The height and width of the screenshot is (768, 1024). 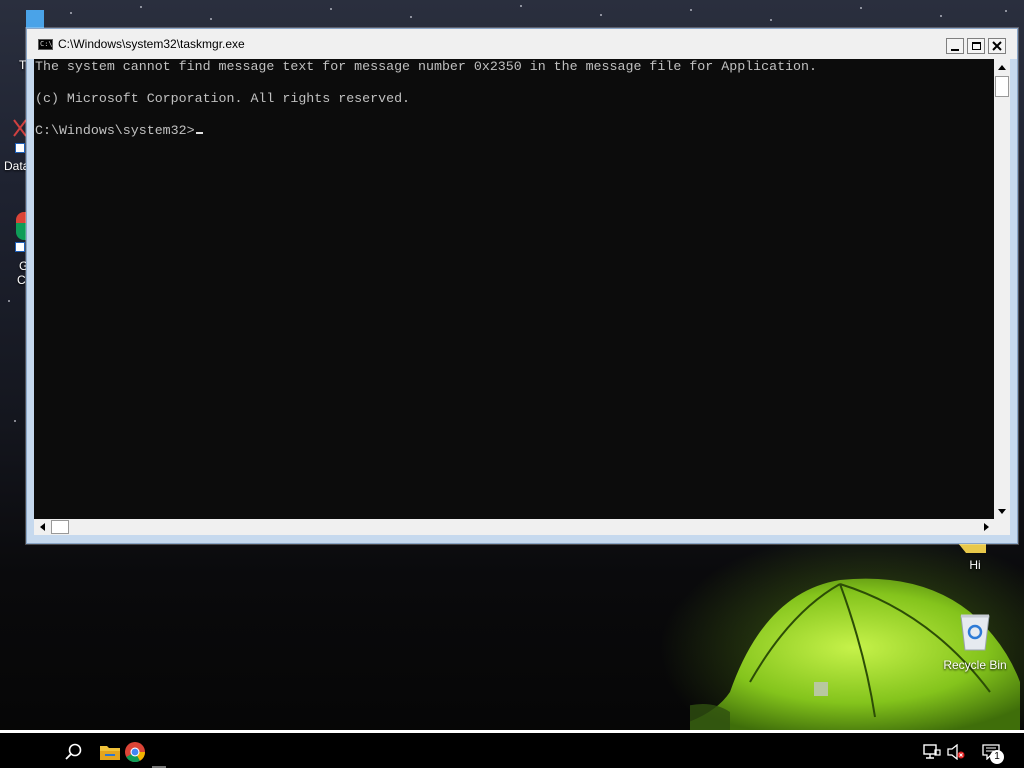 I want to click on recycle-bin-label: Recycle Bin, so click(x=975, y=665).